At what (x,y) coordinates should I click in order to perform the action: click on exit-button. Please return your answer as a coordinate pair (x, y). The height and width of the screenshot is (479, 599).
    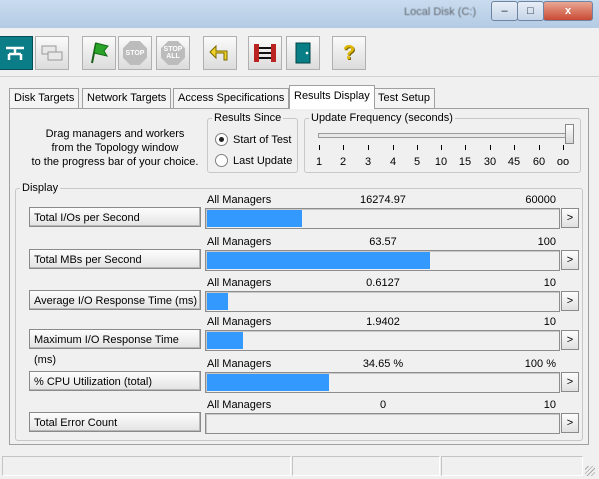
    Looking at the image, I should click on (303, 53).